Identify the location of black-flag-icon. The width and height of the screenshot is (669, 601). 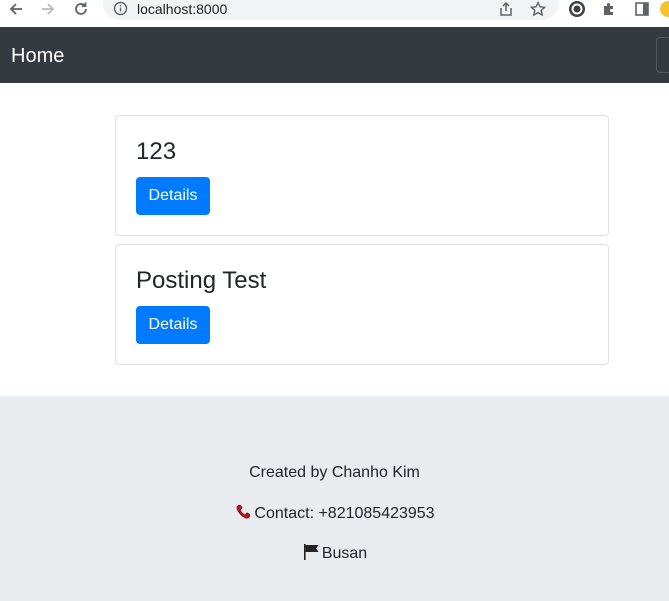
(312, 555).